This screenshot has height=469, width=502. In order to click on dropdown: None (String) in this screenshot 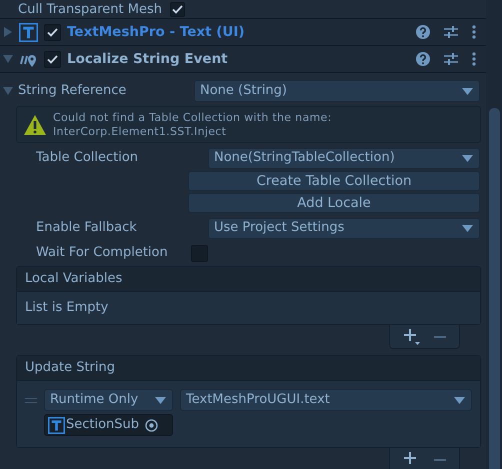, I will do `click(337, 91)`.